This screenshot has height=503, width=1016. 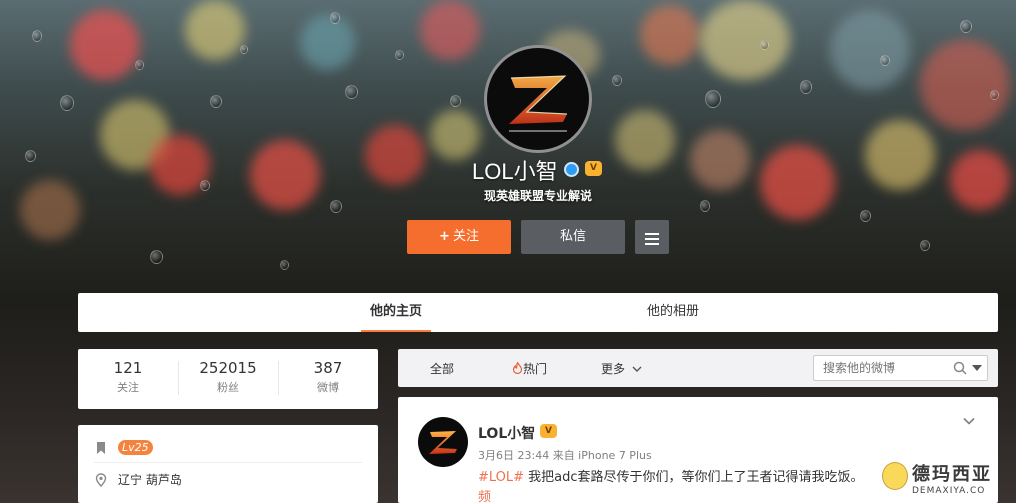 What do you see at coordinates (128, 387) in the screenshot?
I see `stat-following-label: 关注` at bounding box center [128, 387].